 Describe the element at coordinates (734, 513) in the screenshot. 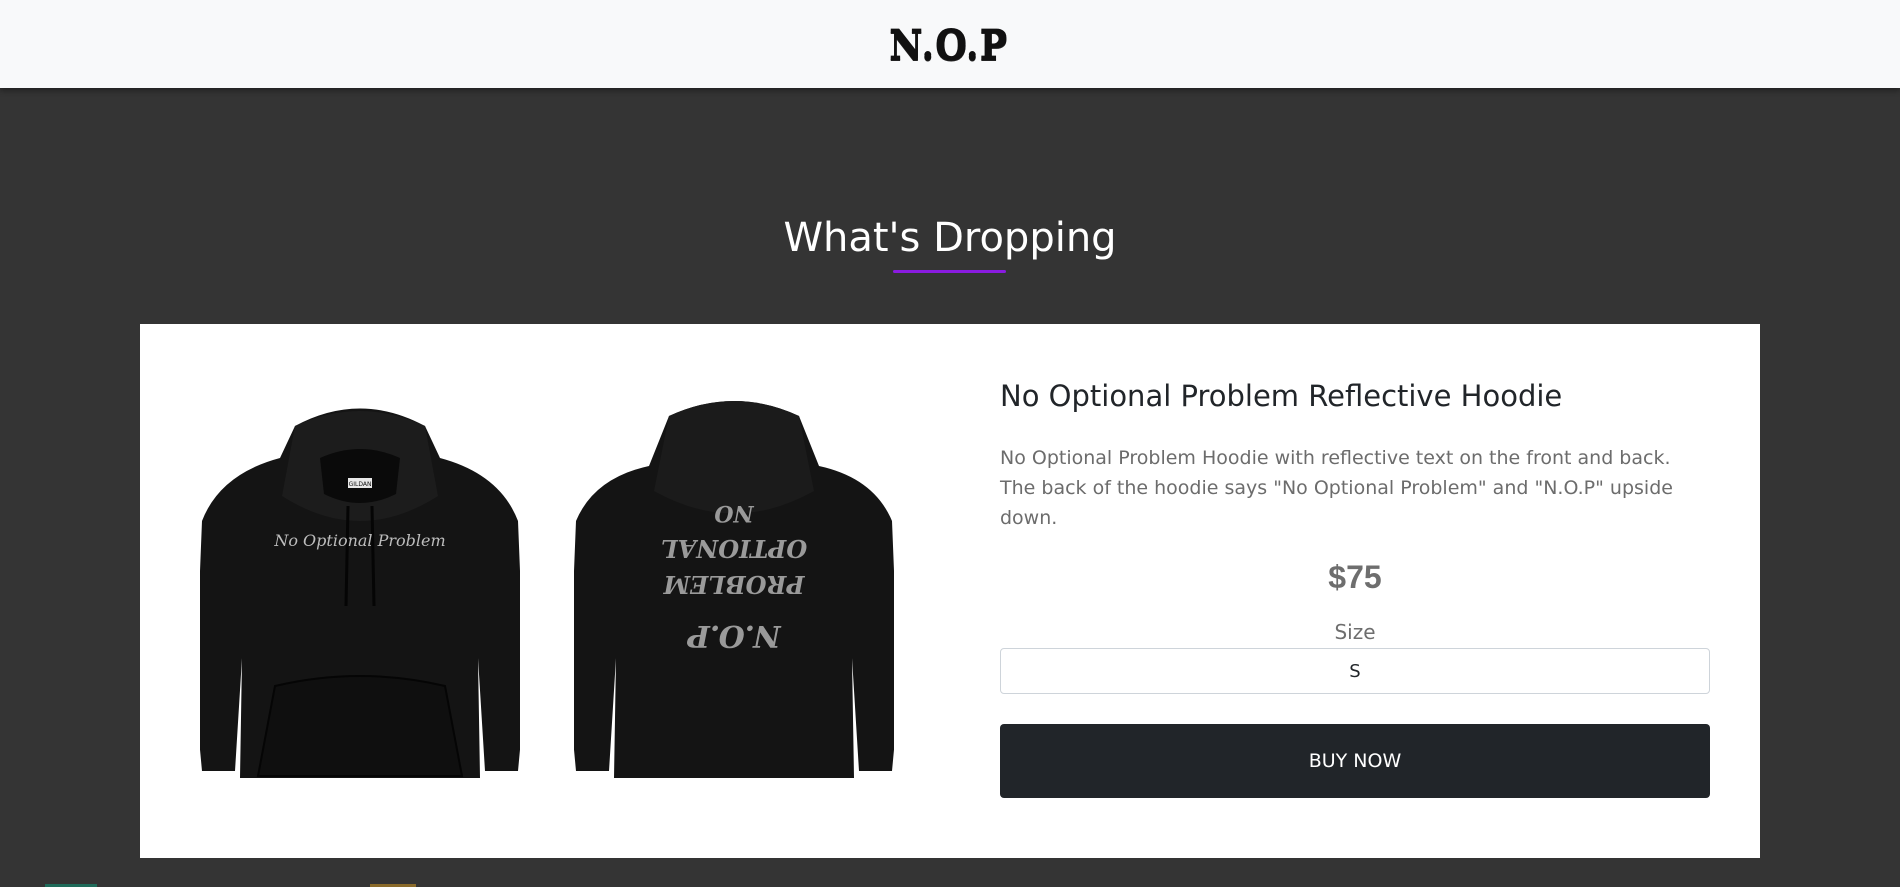

I see `back-print-line-4: NO` at that location.